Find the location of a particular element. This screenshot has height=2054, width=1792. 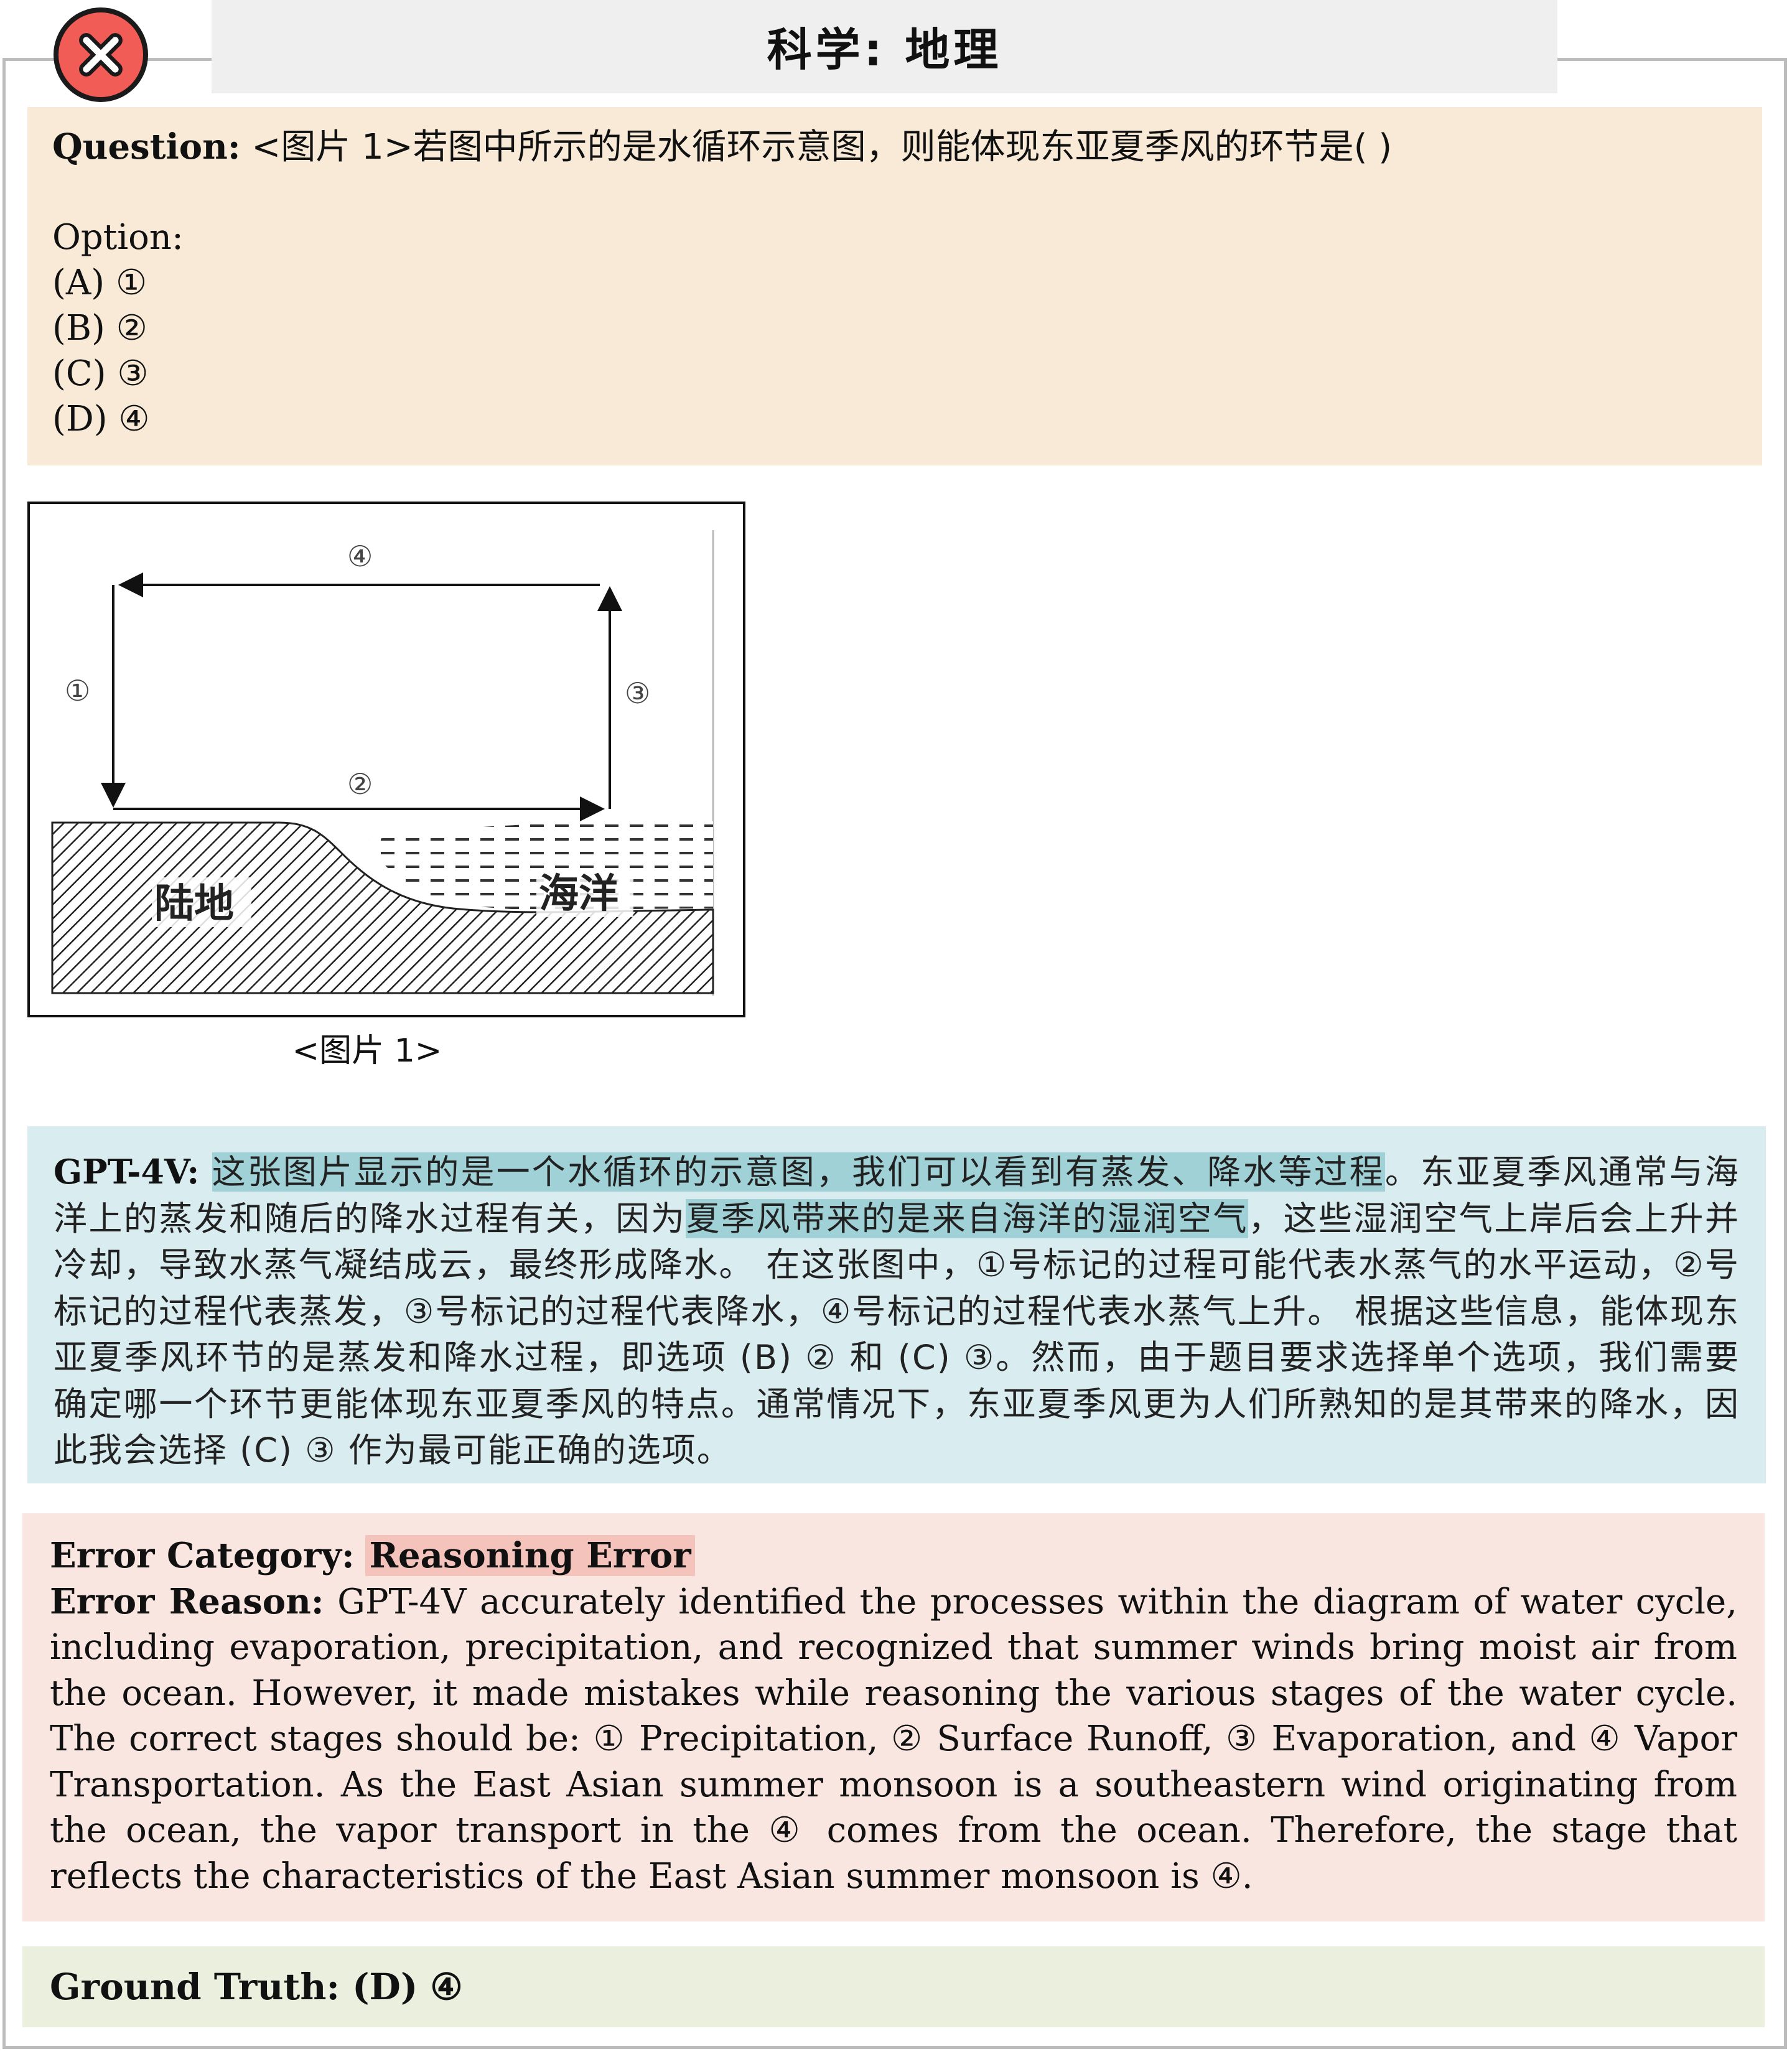

option-d: (D) ④ is located at coordinates (101, 419).